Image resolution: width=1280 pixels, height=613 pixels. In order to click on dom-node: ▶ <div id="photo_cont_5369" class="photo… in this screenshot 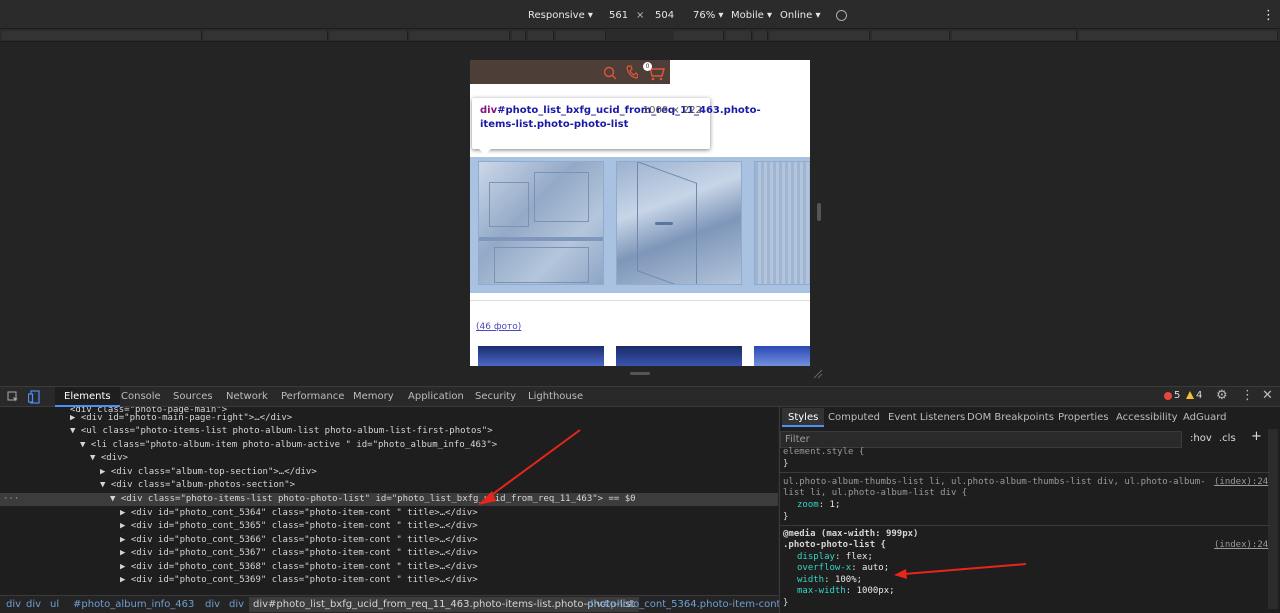, I will do `click(389, 580)`.